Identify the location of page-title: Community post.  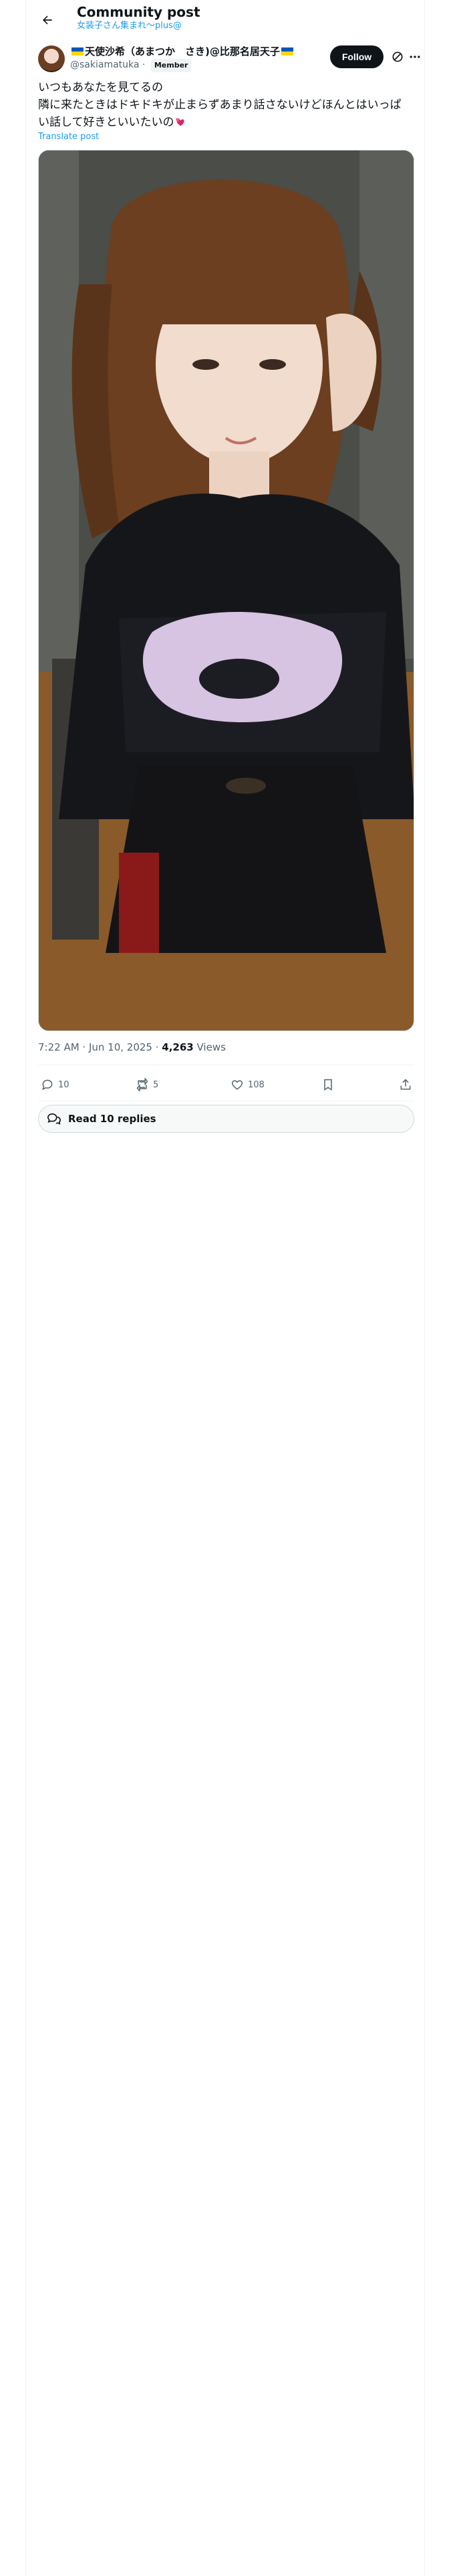
(138, 12).